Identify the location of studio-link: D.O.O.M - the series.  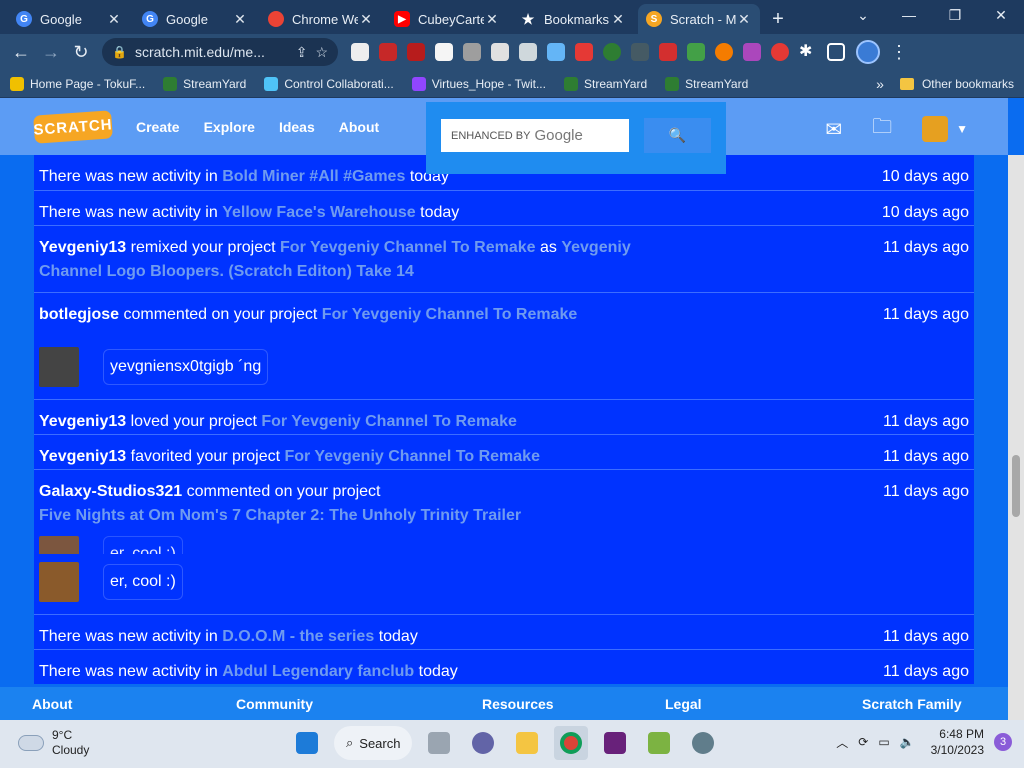
(298, 636).